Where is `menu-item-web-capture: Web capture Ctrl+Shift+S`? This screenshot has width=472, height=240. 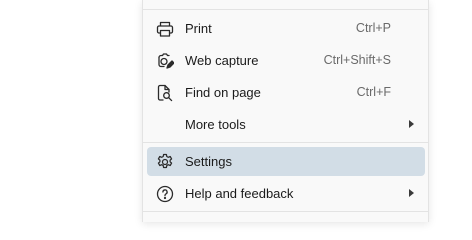 menu-item-web-capture: Web capture Ctrl+Shift+S is located at coordinates (286, 60).